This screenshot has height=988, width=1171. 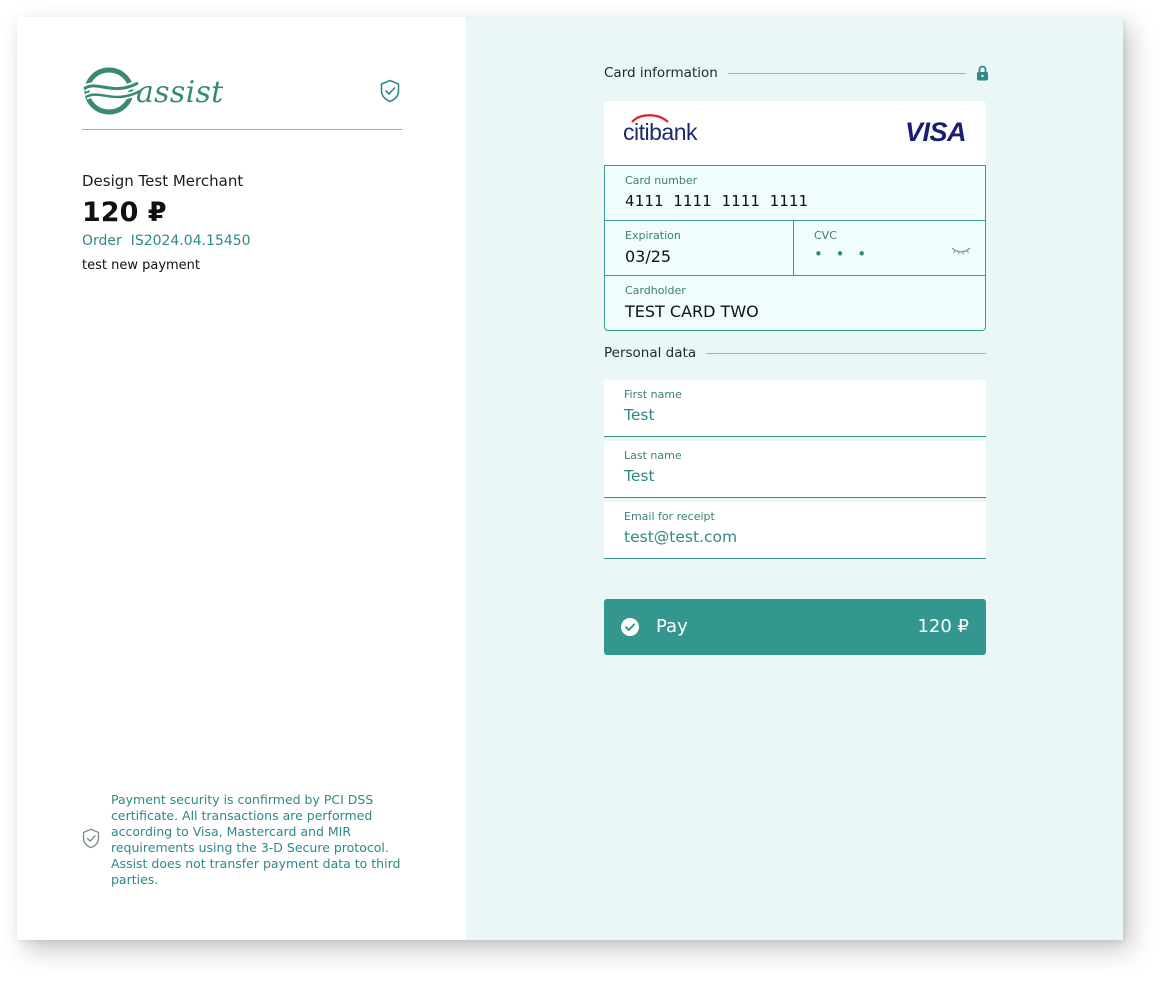 I want to click on last-name-field: Last name Test, so click(x=795, y=469).